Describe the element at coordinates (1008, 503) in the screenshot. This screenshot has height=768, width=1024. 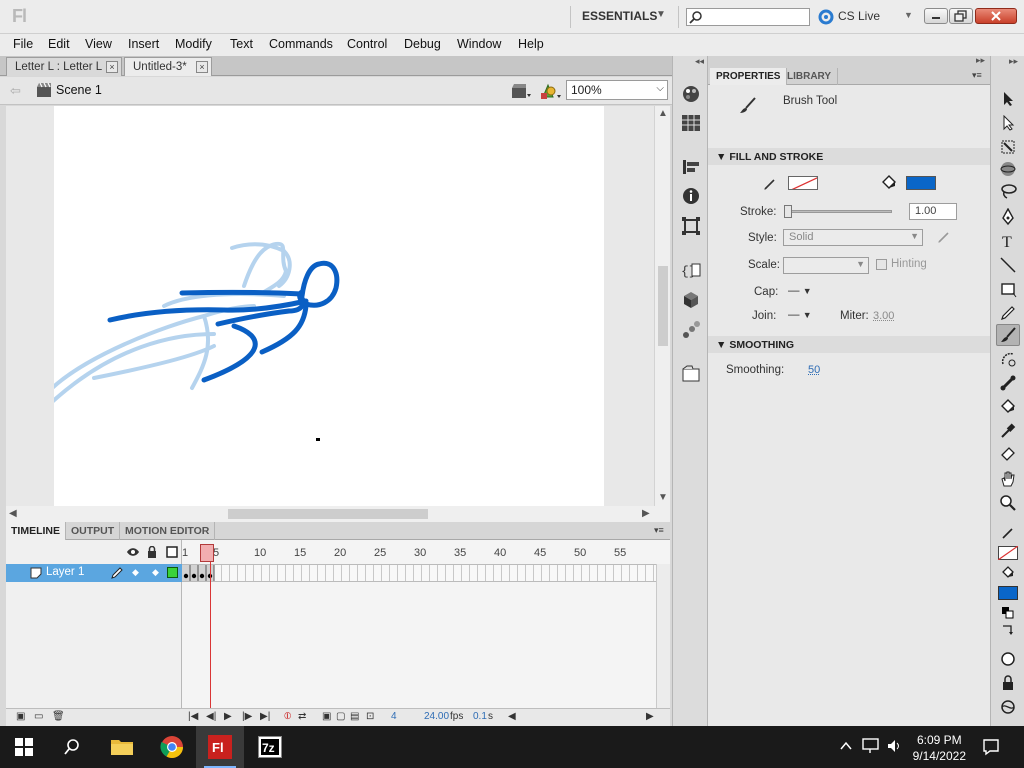
I see `zoom-tool` at that location.